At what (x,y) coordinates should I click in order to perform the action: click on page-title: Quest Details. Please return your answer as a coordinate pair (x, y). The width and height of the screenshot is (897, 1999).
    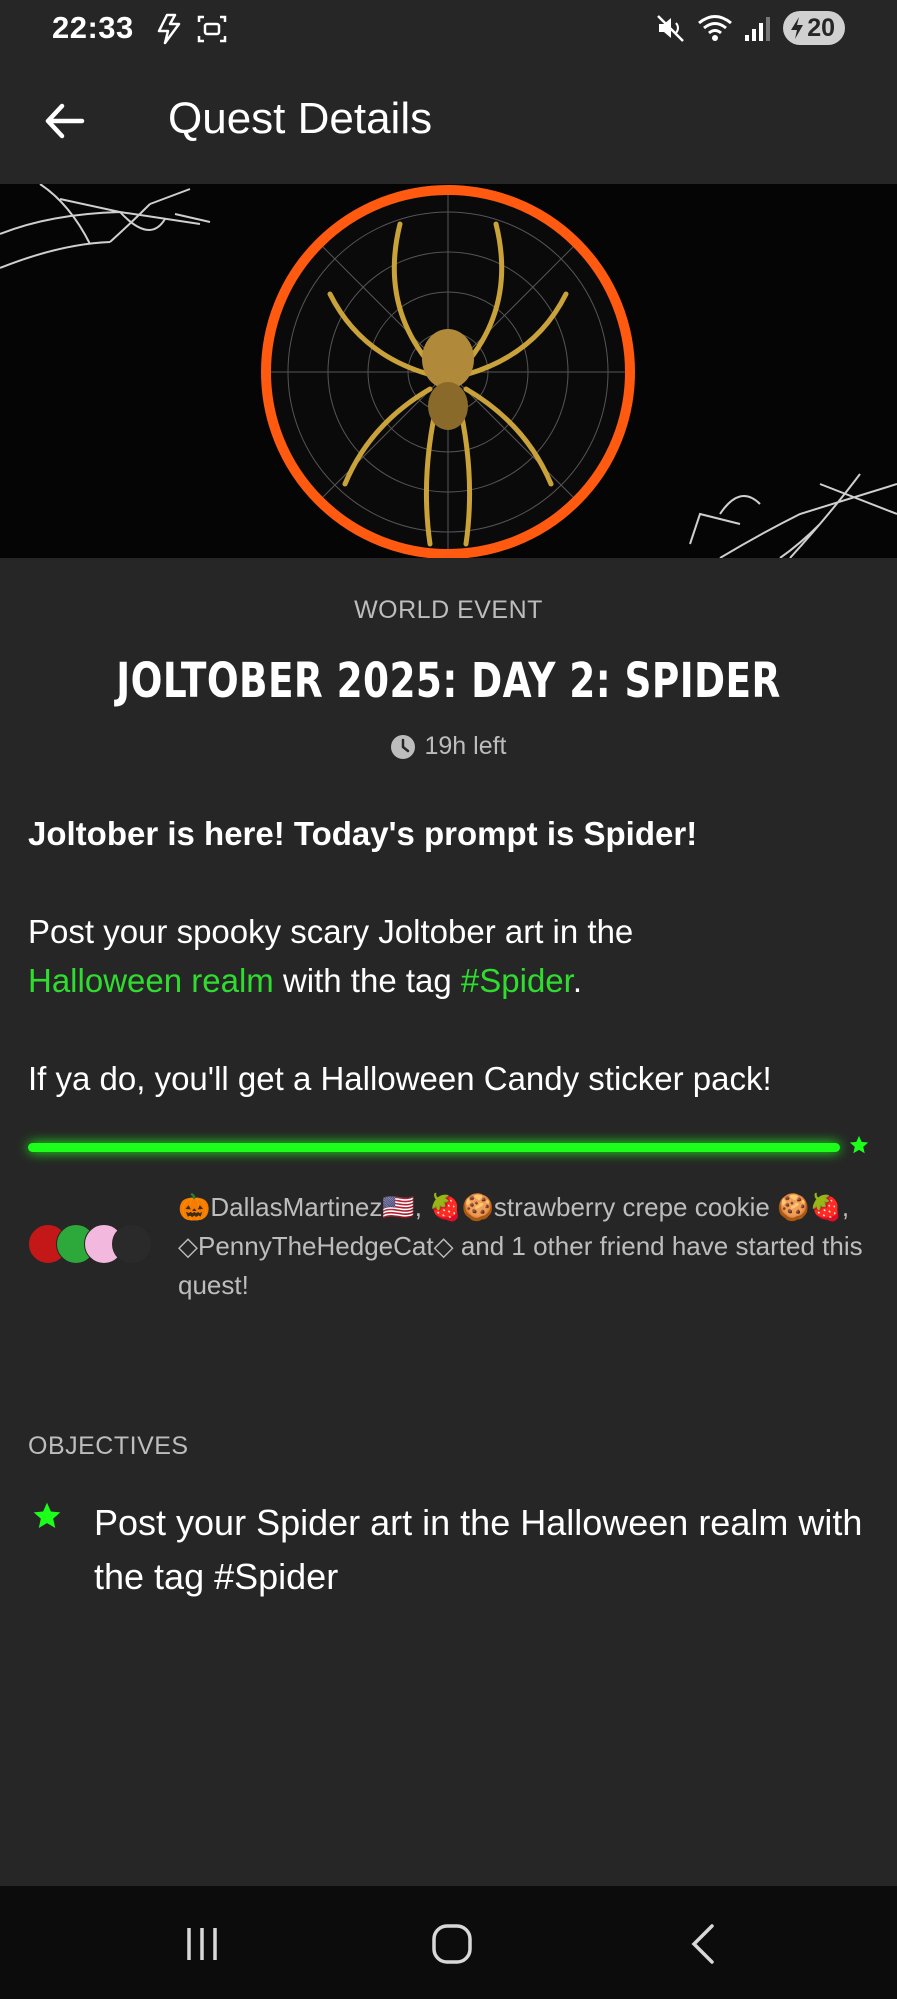
    Looking at the image, I should click on (300, 118).